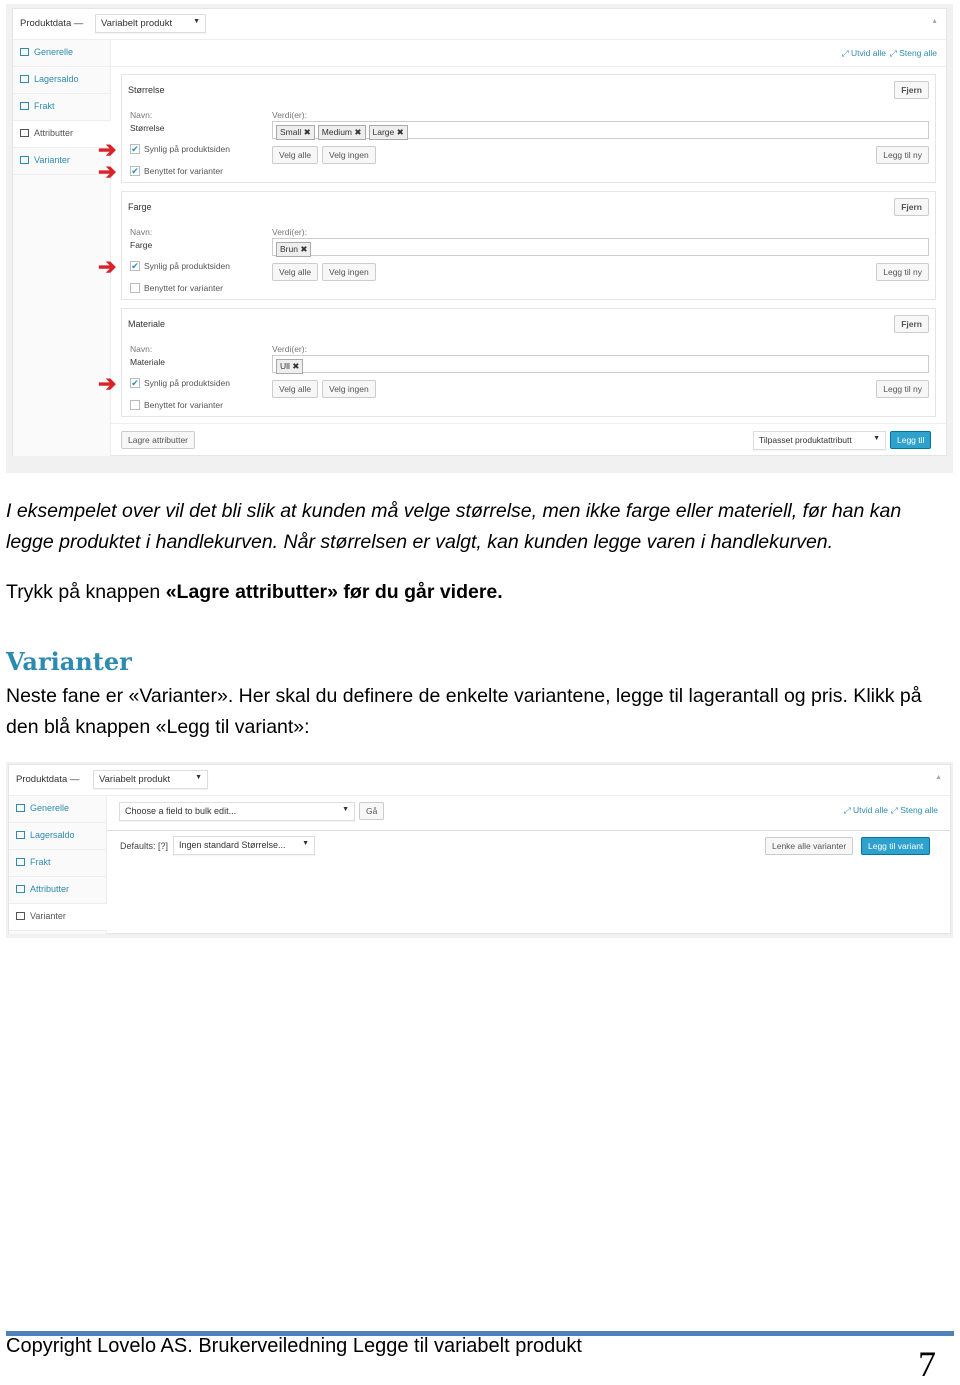 The image size is (960, 1385). Describe the element at coordinates (290, 366) in the screenshot. I see `value-tag: Ull ✖` at that location.